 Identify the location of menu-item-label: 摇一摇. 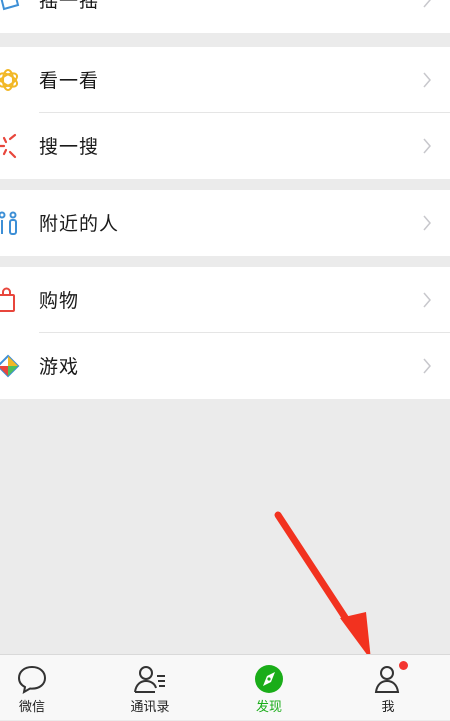
(69, 6).